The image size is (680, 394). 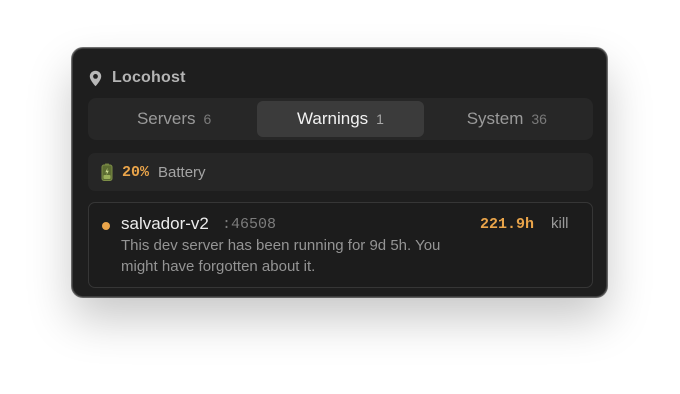 I want to click on status-dot-icon, so click(x=106, y=226).